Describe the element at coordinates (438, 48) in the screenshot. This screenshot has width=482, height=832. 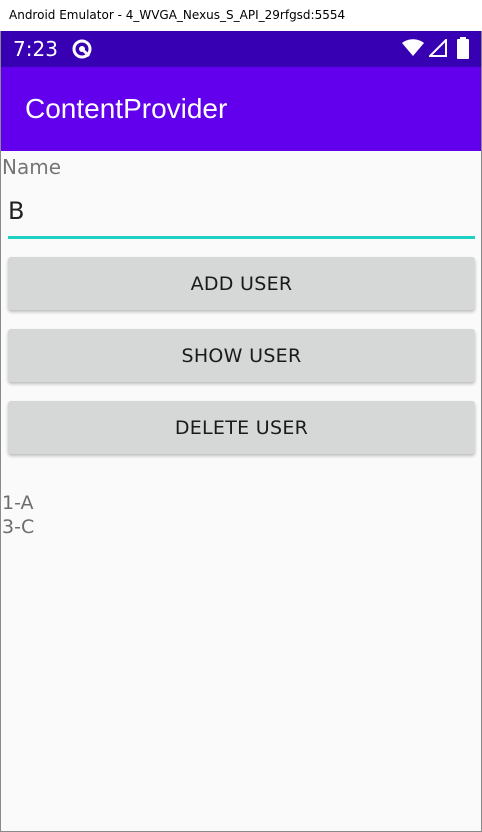
I see `cell-signal-icon` at that location.